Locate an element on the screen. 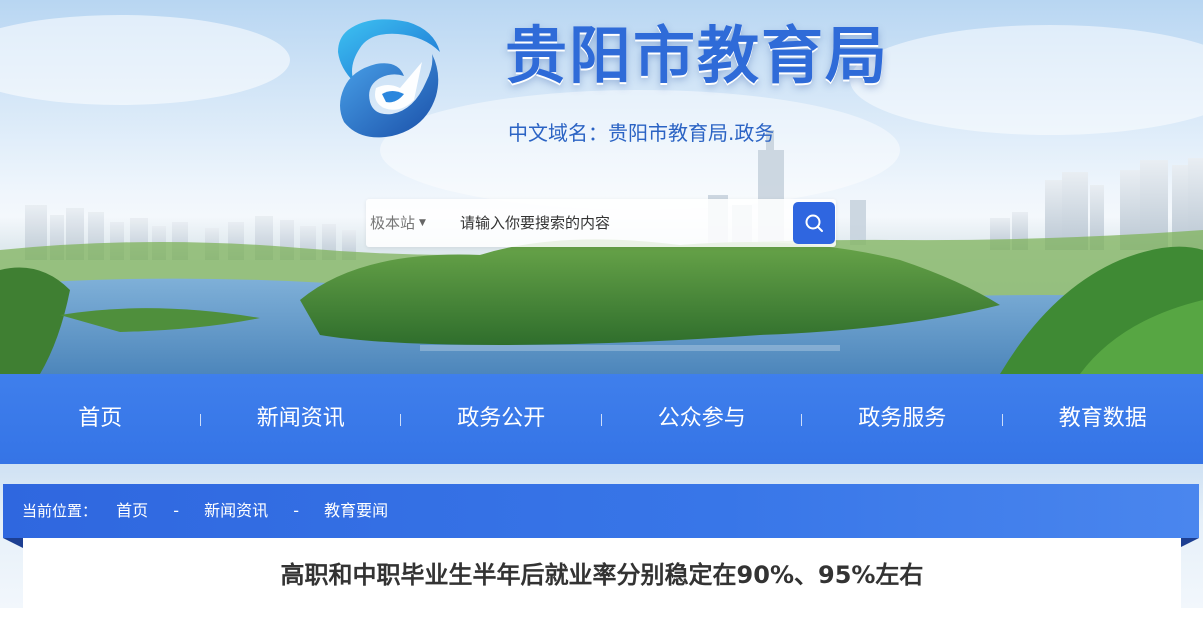  nav-item-education-data: 教育数据 is located at coordinates (1103, 419).